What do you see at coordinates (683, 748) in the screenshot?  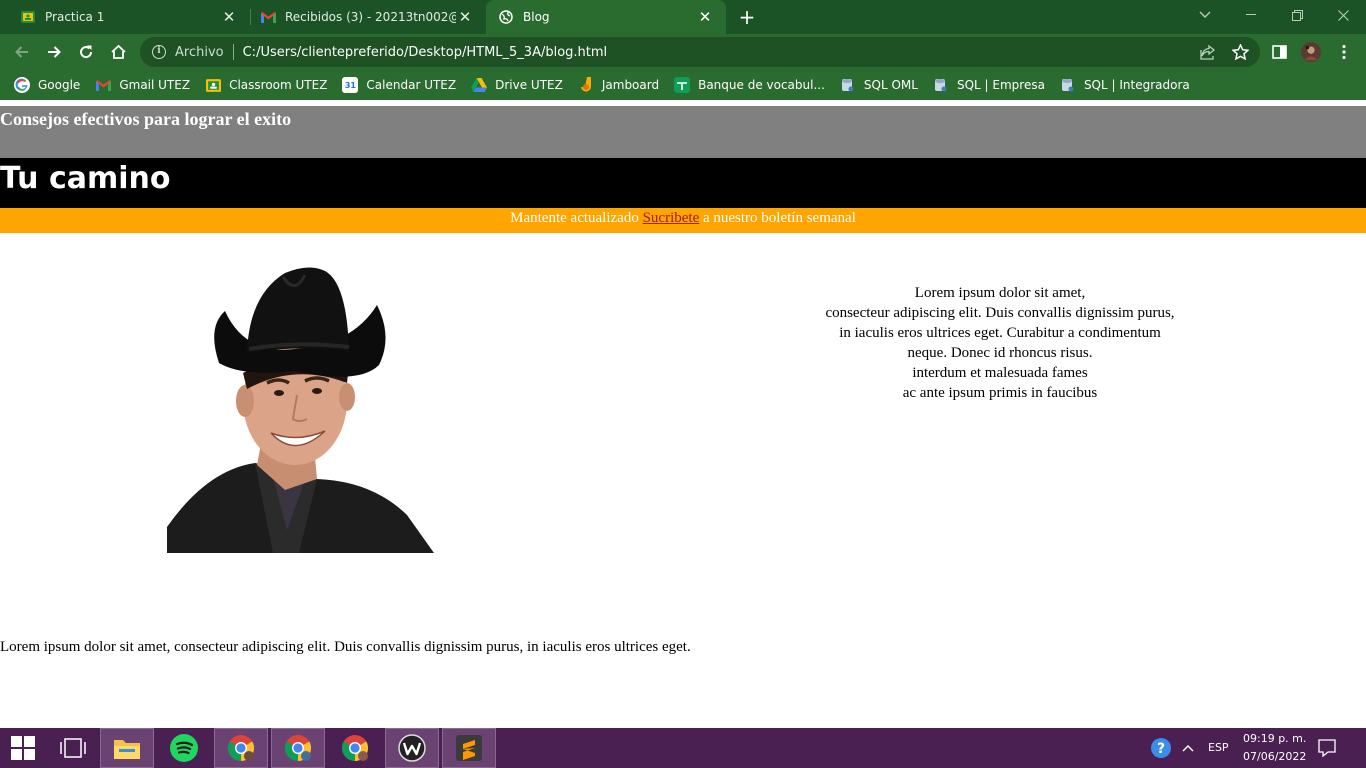 I see `windows-taskbar: ? ESP 09:19 p. m. 07/06/2022` at bounding box center [683, 748].